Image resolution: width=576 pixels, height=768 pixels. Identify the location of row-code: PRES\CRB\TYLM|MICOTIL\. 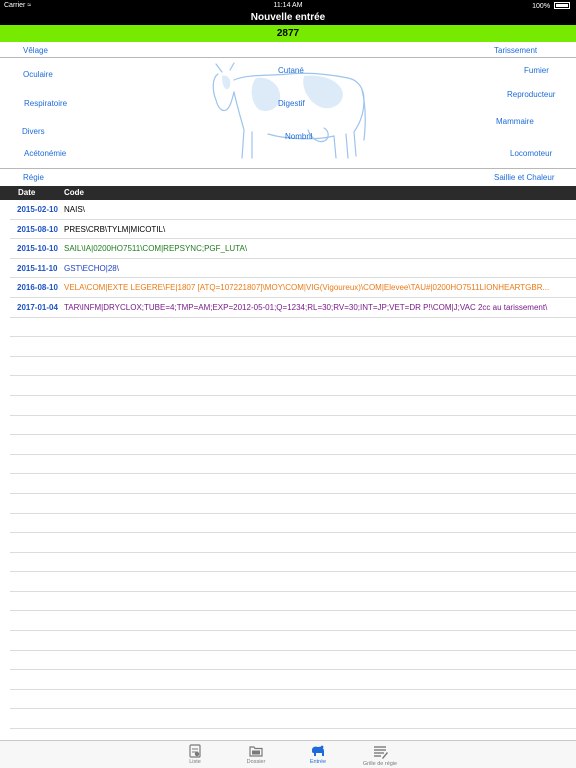
(115, 229).